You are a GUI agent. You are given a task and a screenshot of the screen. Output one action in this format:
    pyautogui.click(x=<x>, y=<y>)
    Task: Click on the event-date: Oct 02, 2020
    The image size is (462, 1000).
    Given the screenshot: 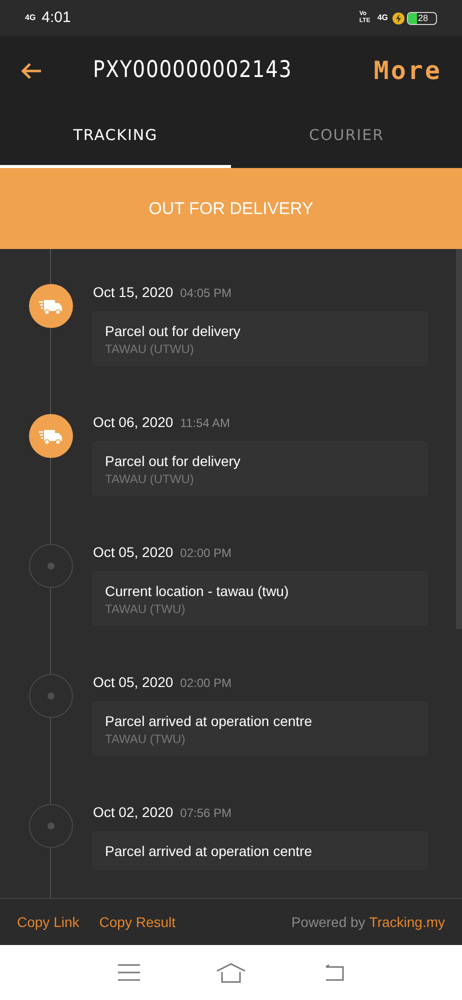 What is the action you would take?
    pyautogui.click(x=133, y=812)
    